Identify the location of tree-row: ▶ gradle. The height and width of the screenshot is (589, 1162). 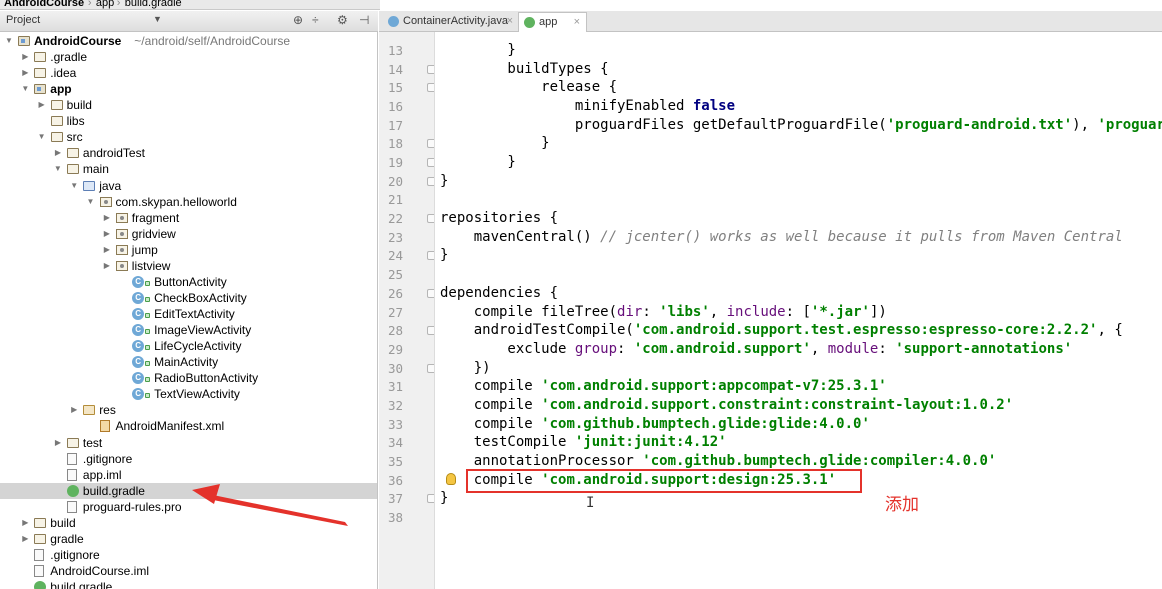
(188, 539).